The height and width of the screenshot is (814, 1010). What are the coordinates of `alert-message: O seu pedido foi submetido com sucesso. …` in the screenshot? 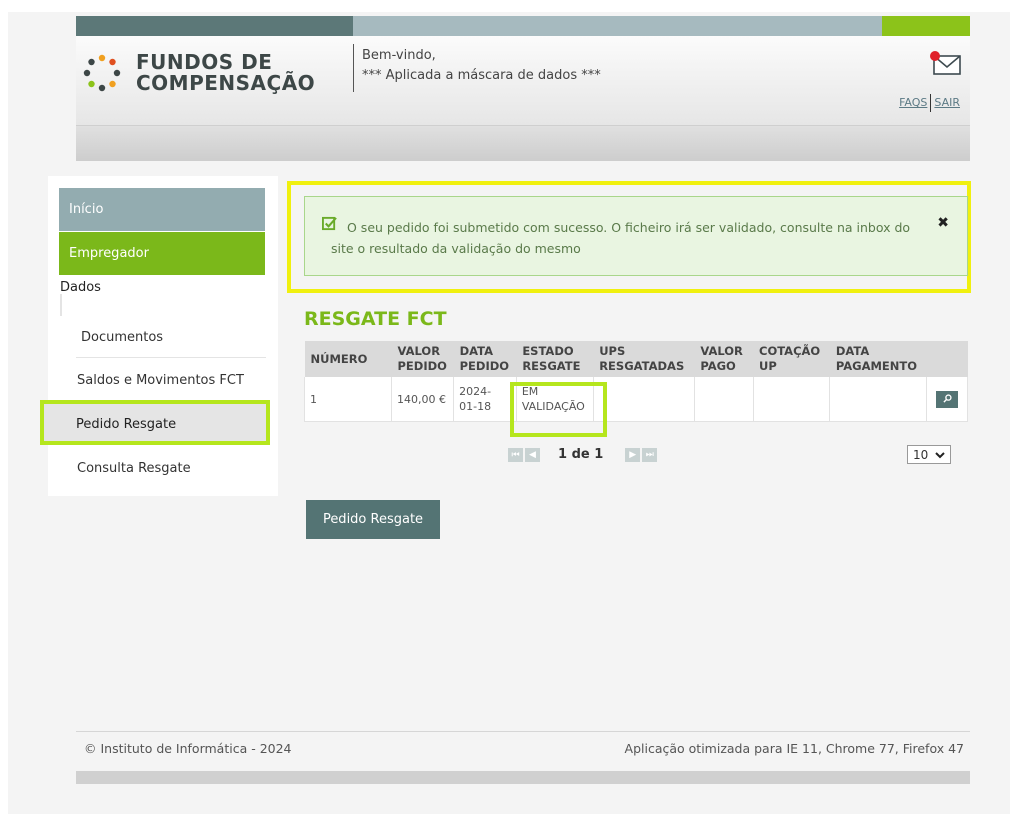 It's located at (621, 238).